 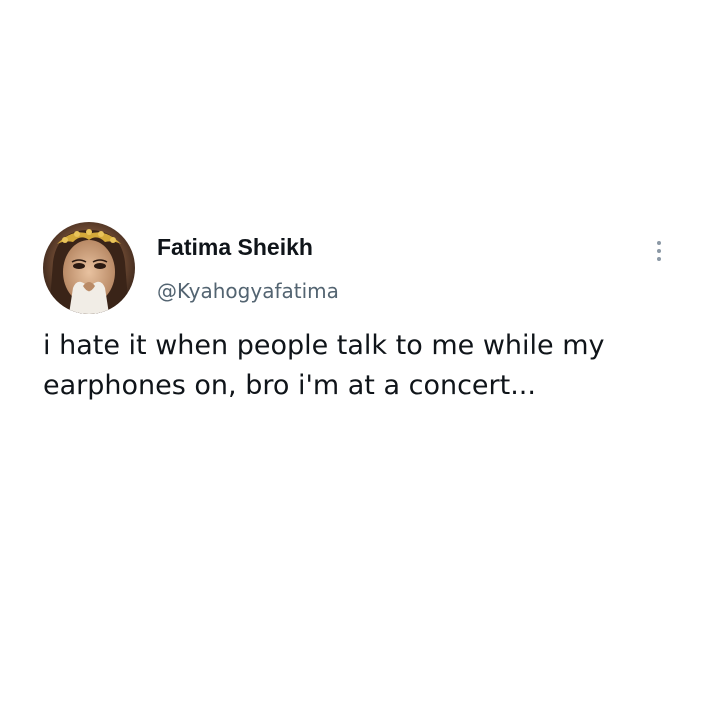 I want to click on avatar-image, so click(x=89, y=268).